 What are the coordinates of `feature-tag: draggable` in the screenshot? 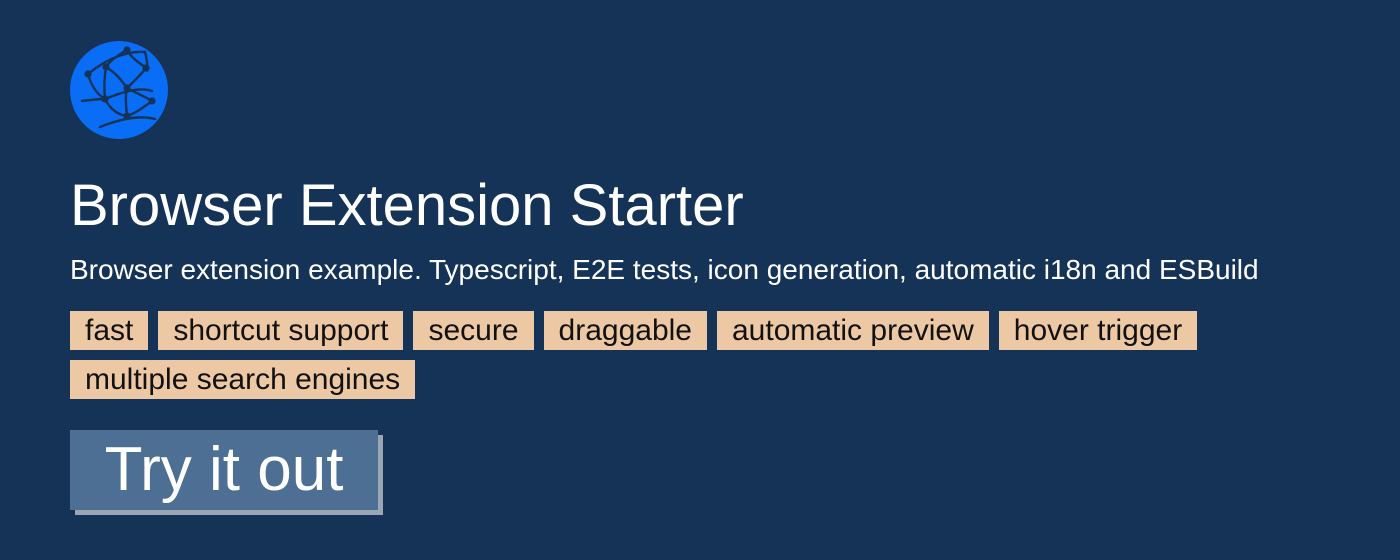 It's located at (625, 330).